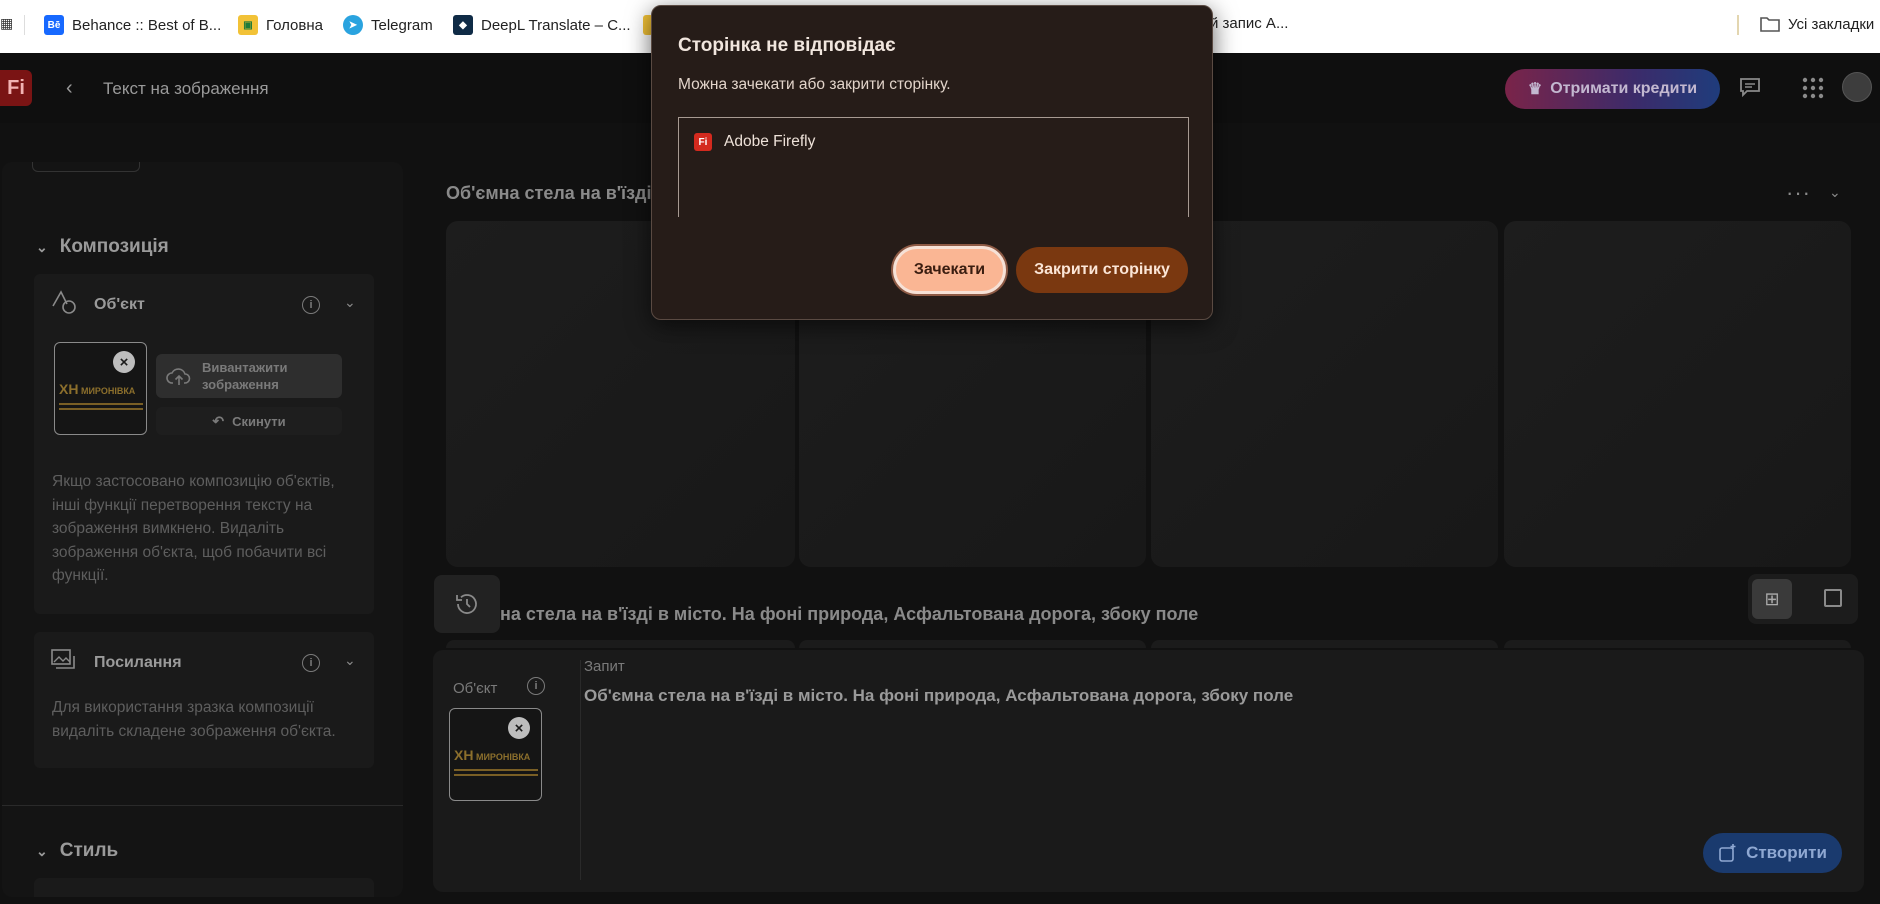 The width and height of the screenshot is (1880, 904). What do you see at coordinates (218, 420) in the screenshot?
I see `reset-icon: ↶` at bounding box center [218, 420].